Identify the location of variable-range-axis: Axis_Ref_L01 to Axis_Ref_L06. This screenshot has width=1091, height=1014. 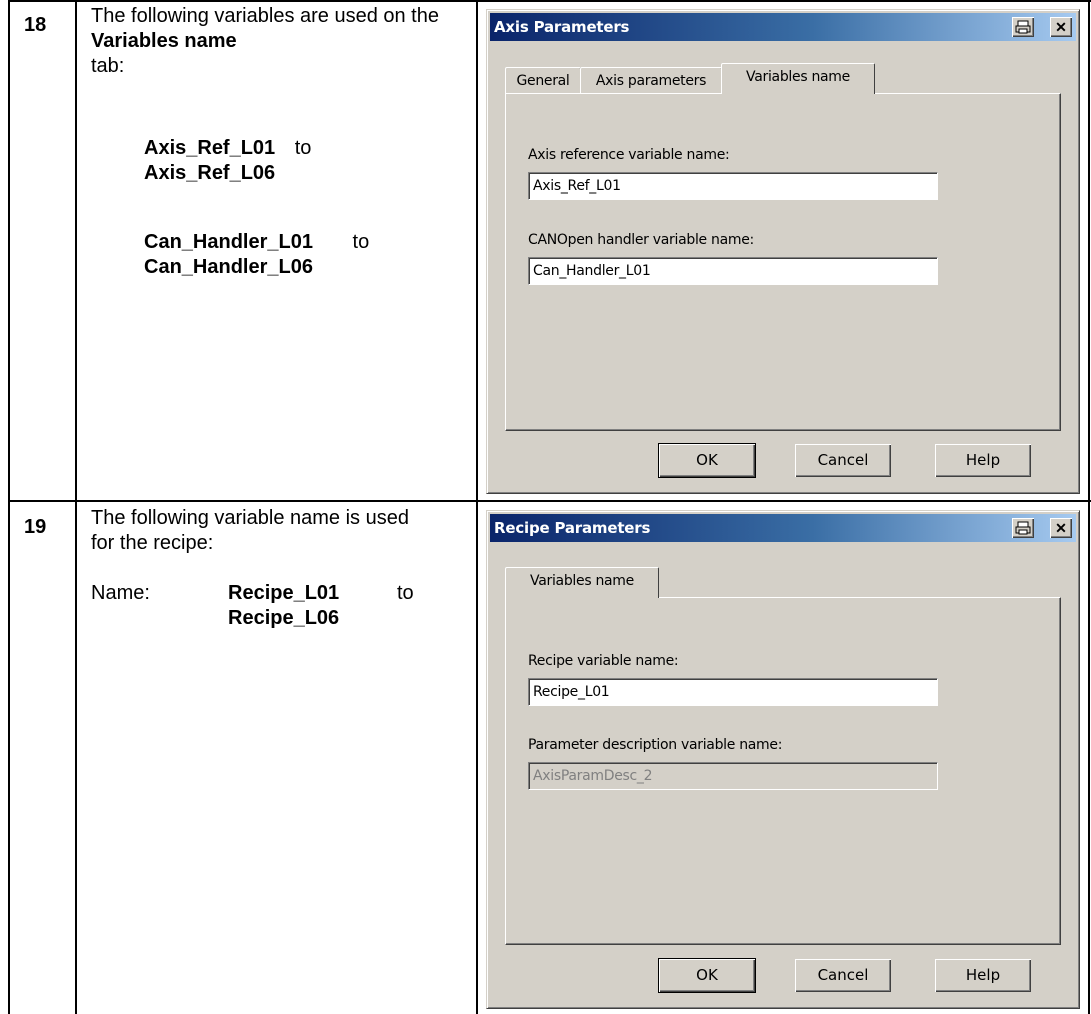
(334, 161).